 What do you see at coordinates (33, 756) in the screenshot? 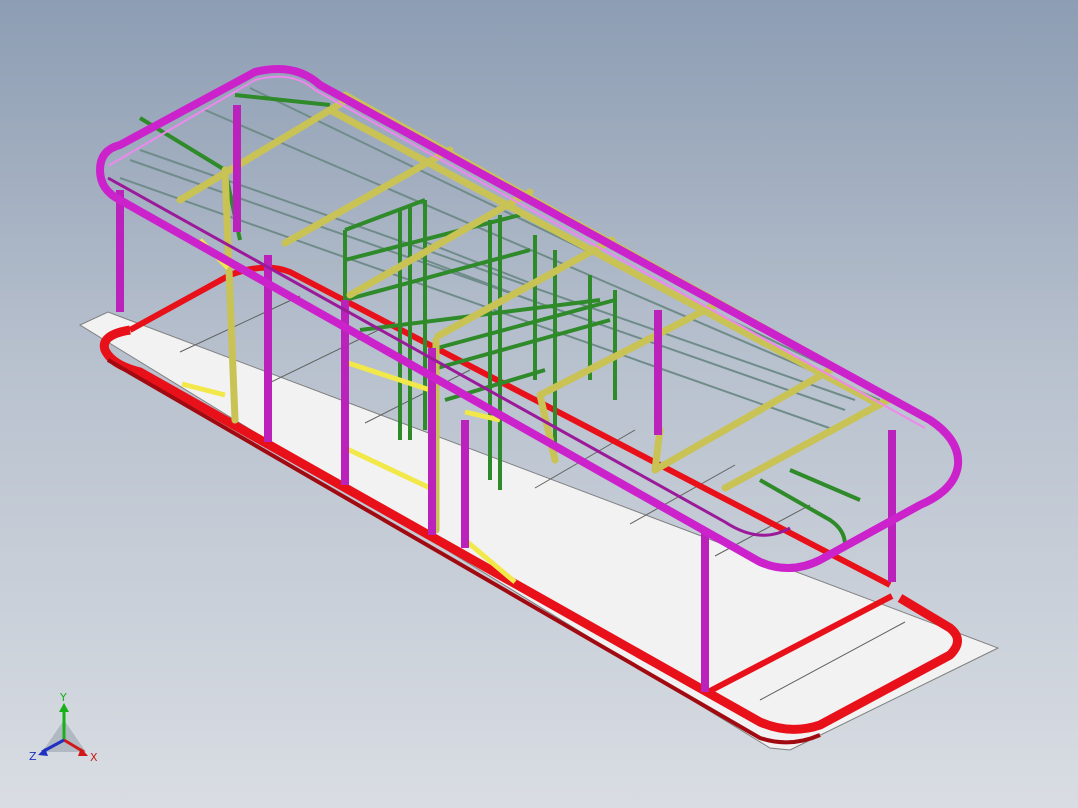
I see `z-axis-label: Z` at bounding box center [33, 756].